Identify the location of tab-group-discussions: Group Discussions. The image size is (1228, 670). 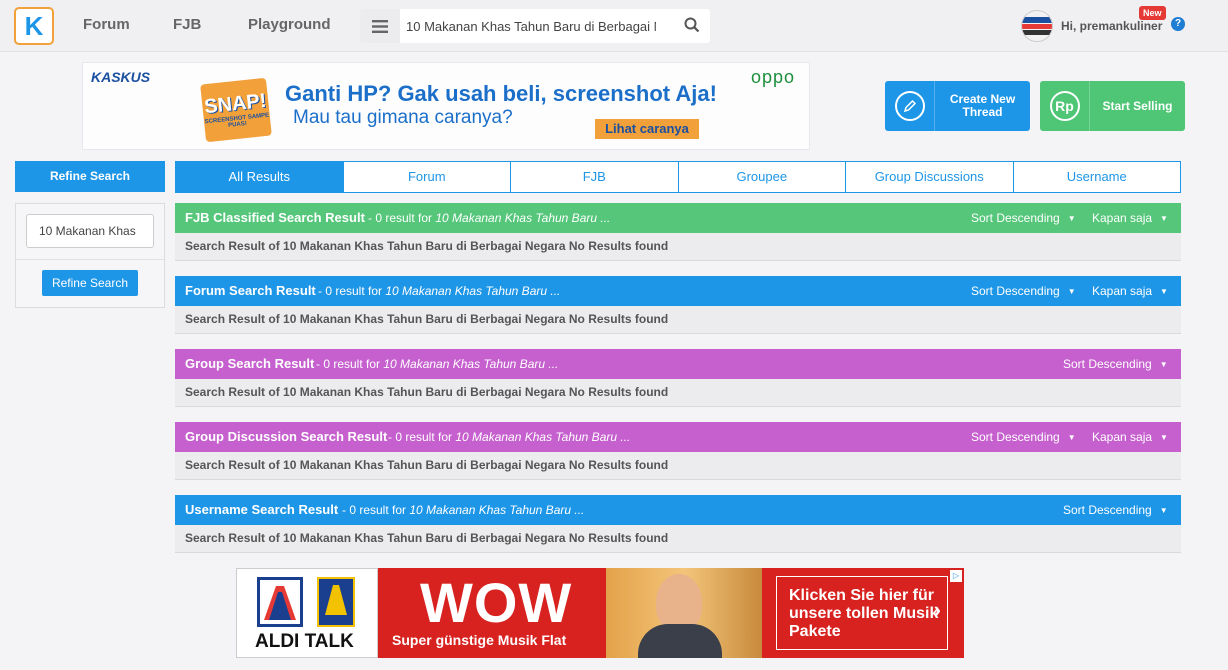
(930, 177).